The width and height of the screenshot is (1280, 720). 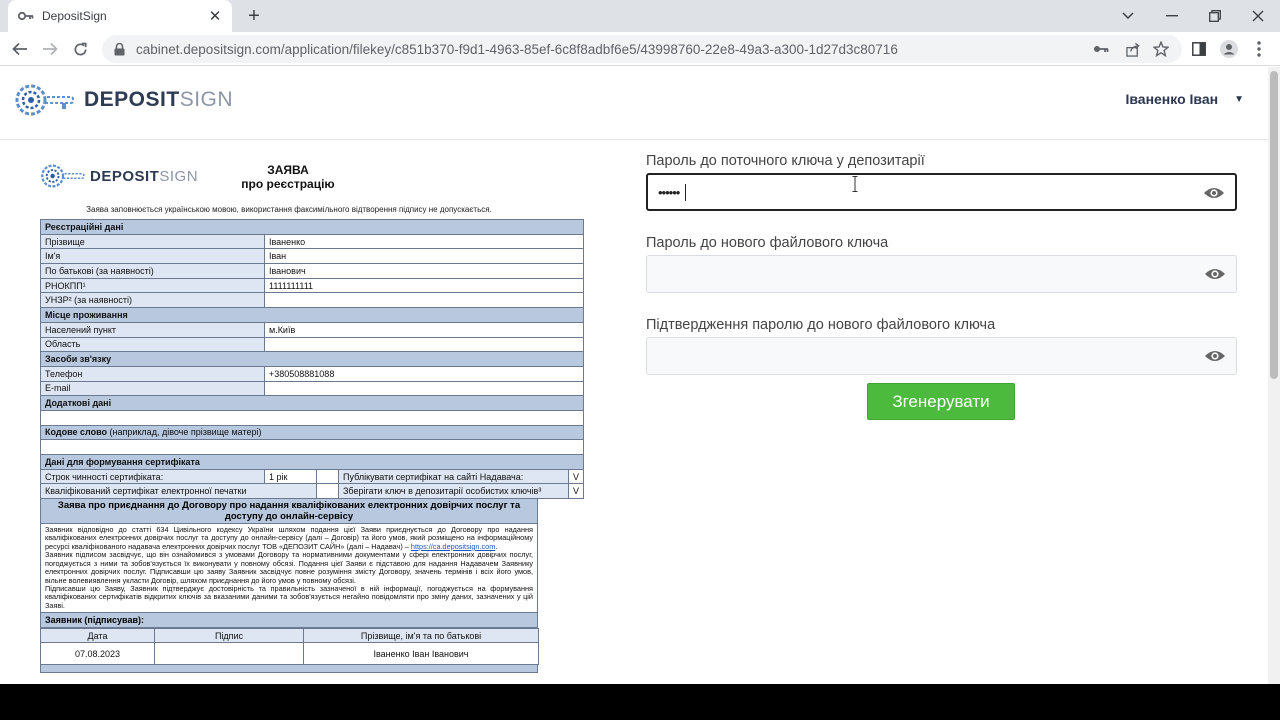 What do you see at coordinates (152, 241) in the screenshot?
I see `field-label: Прізвище` at bounding box center [152, 241].